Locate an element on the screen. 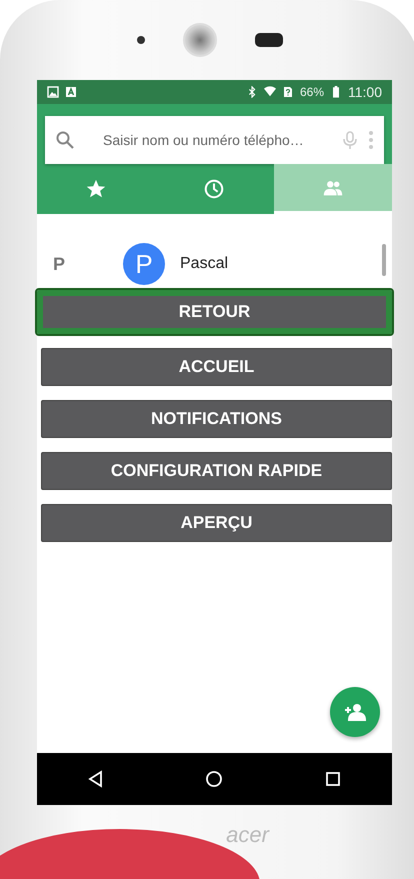 The width and height of the screenshot is (414, 879). battery-icon is located at coordinates (336, 92).